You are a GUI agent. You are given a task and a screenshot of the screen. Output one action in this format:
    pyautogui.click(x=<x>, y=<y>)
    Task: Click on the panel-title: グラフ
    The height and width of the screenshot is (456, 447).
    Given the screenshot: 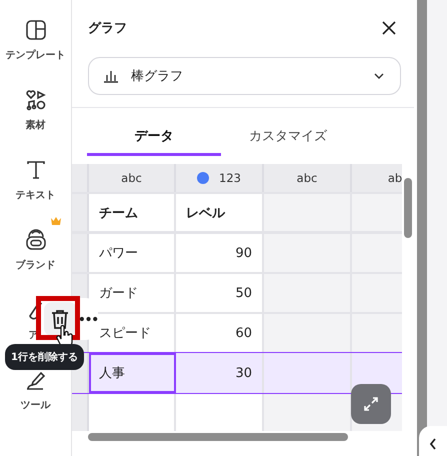 What is the action you would take?
    pyautogui.click(x=107, y=28)
    